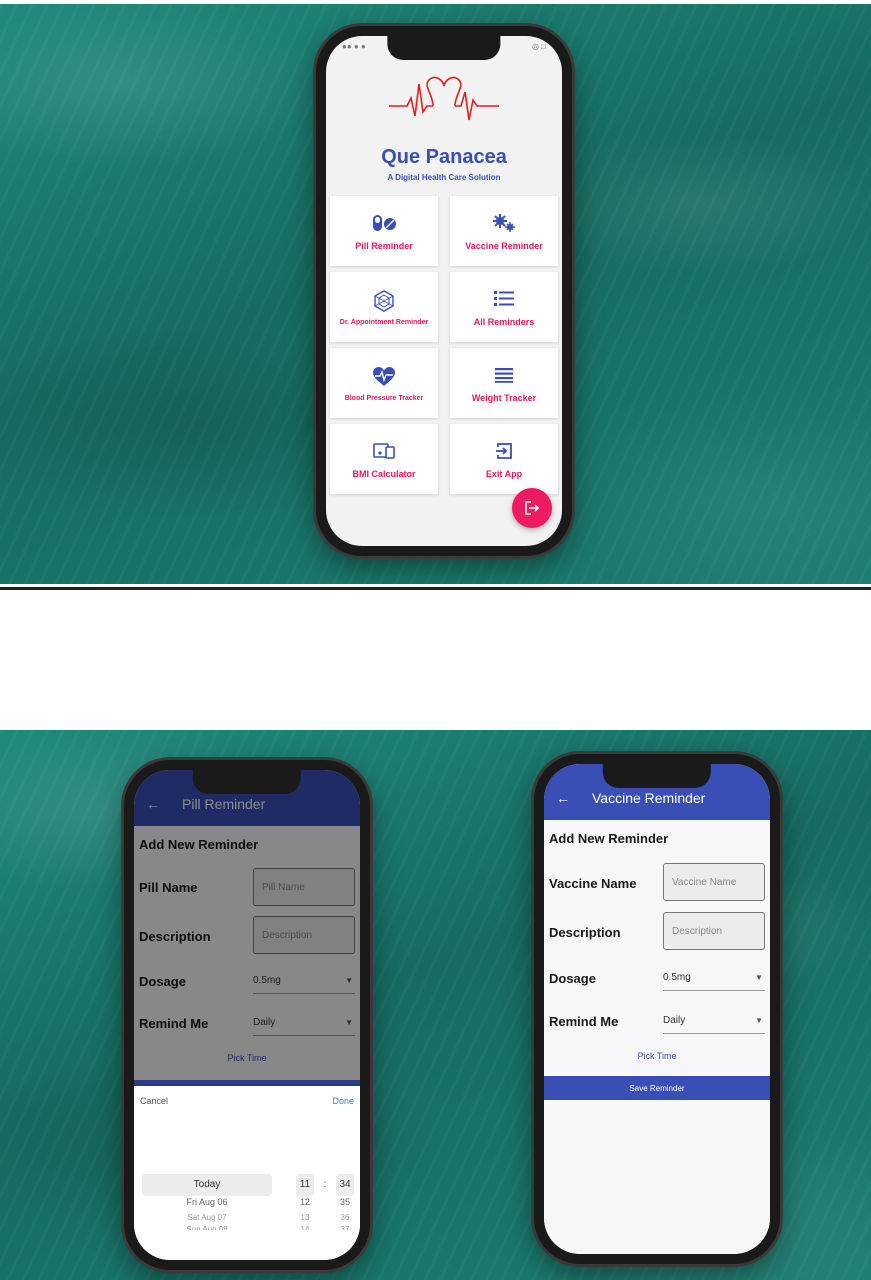 This screenshot has width=871, height=1280. Describe the element at coordinates (563, 798) in the screenshot. I see `back-arrow-icon: ←` at that location.